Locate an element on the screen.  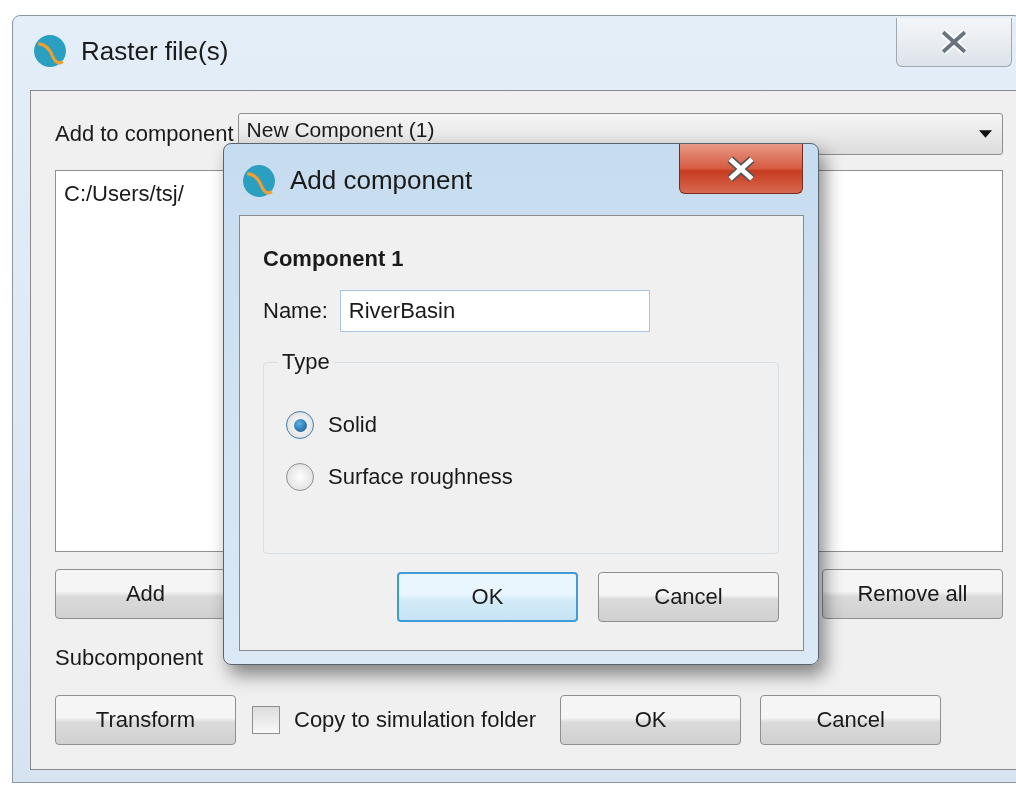
remove-all-button: Remove all is located at coordinates (912, 594).